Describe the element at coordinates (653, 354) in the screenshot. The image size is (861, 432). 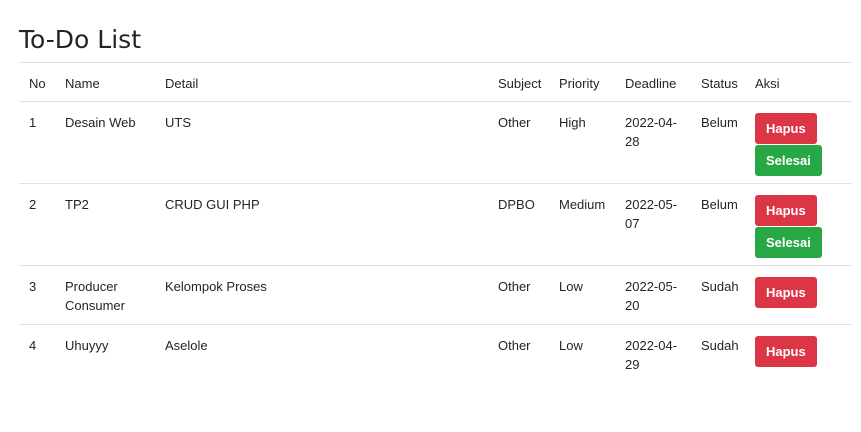
I see `cell-deadline: 2022-04- 29` at that location.